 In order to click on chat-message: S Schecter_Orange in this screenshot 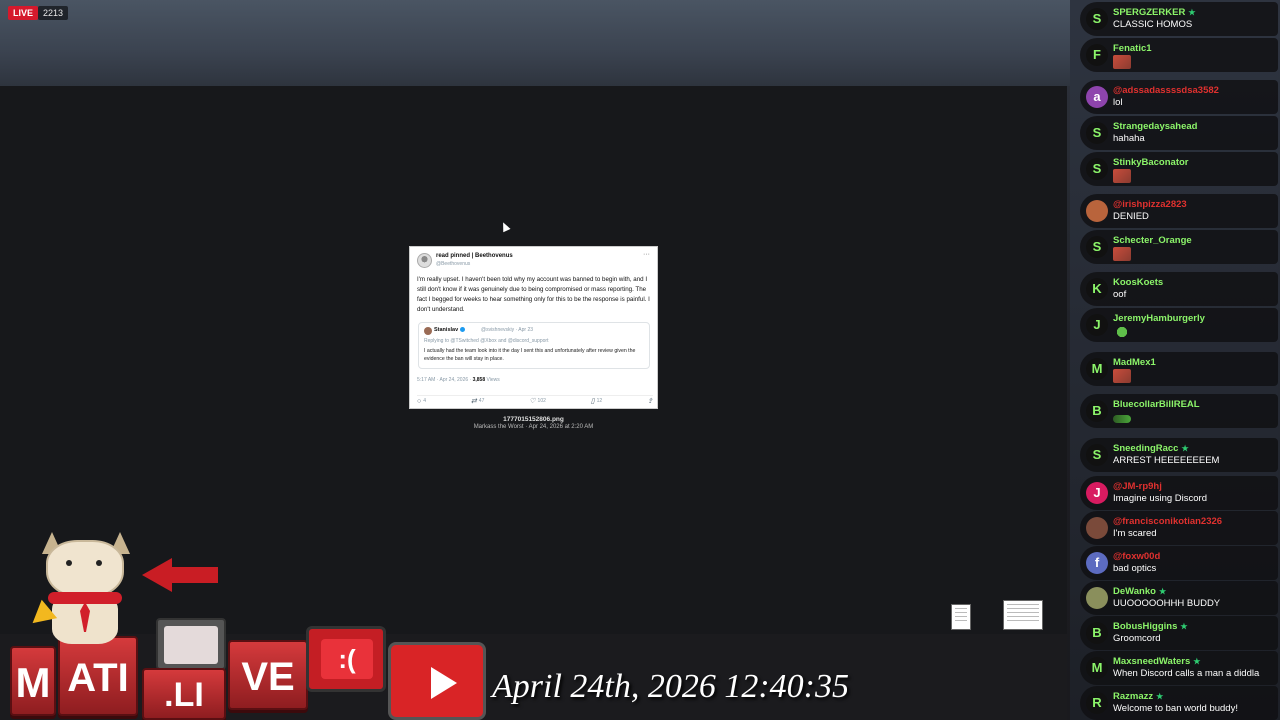, I will do `click(1180, 247)`.